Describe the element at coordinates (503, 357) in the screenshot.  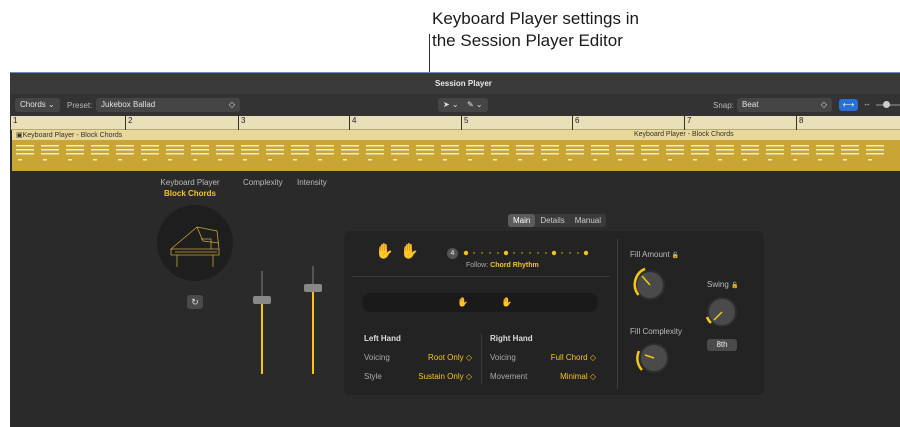
I see `right-voicing-label: Voicing` at that location.